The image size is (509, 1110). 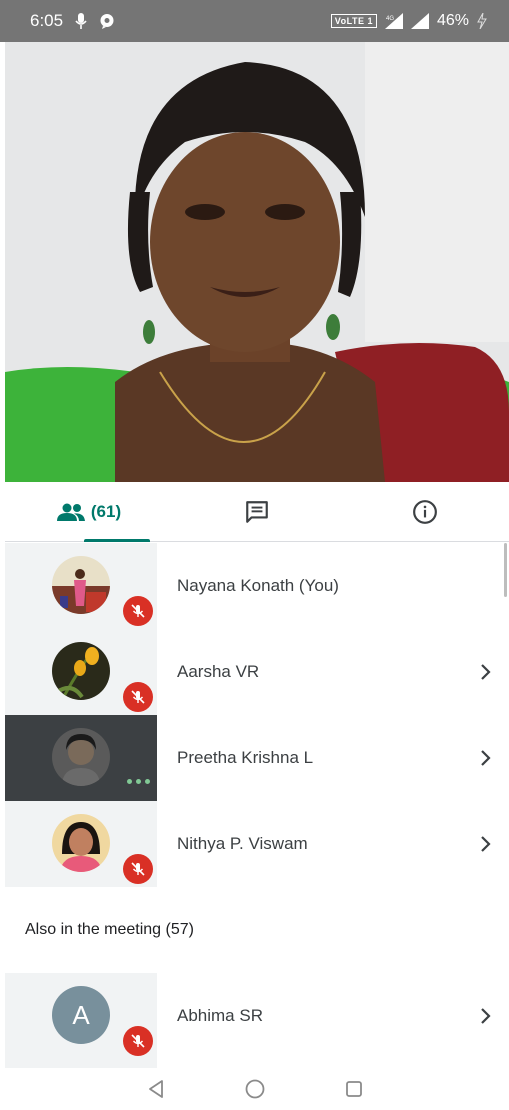 I want to click on battery-level: 46%, so click(x=452, y=20).